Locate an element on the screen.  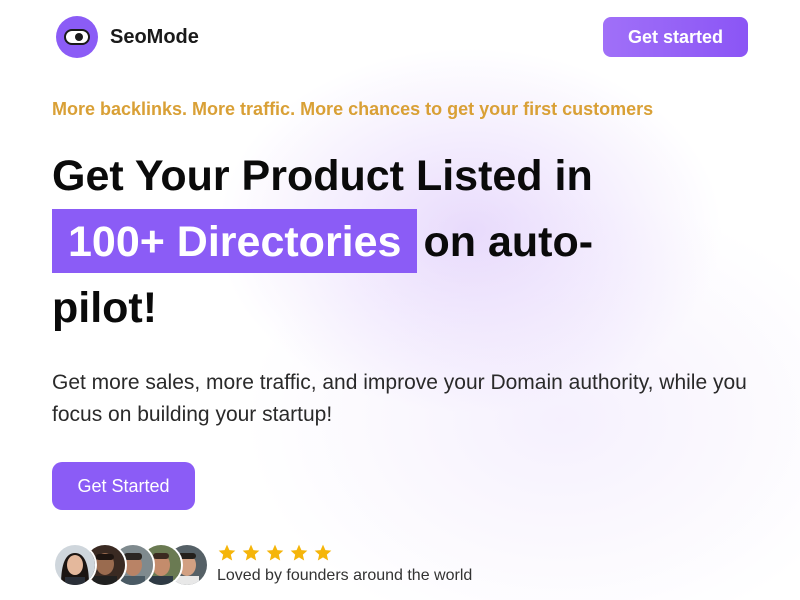
headline-after-highlight: on auto- is located at coordinates (508, 242).